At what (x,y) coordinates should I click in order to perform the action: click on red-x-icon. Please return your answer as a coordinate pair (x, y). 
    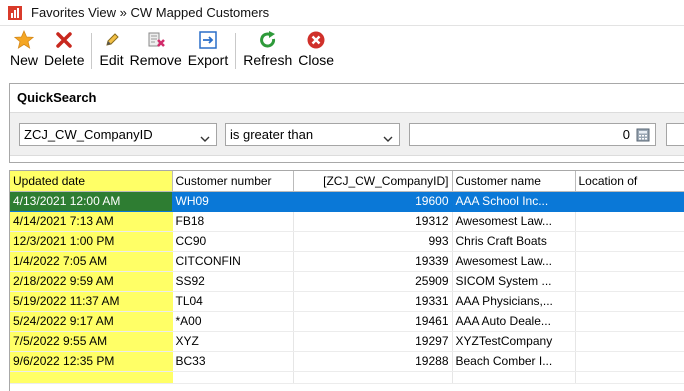
    Looking at the image, I should click on (64, 40).